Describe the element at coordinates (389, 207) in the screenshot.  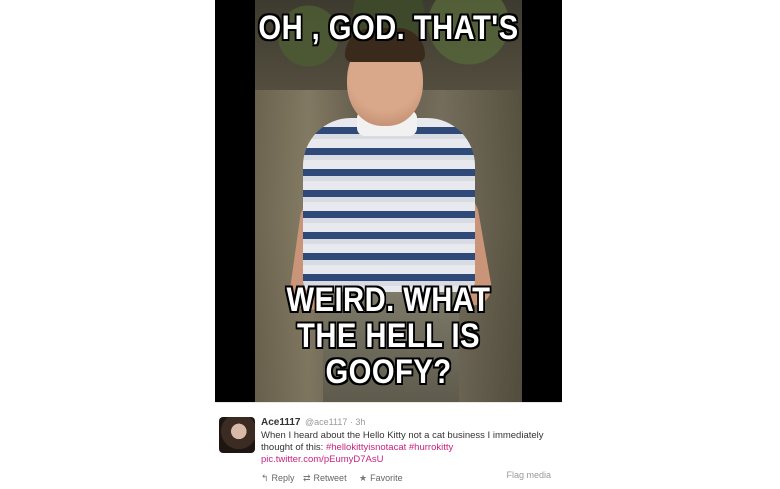
I see `photo-striped-shirt` at that location.